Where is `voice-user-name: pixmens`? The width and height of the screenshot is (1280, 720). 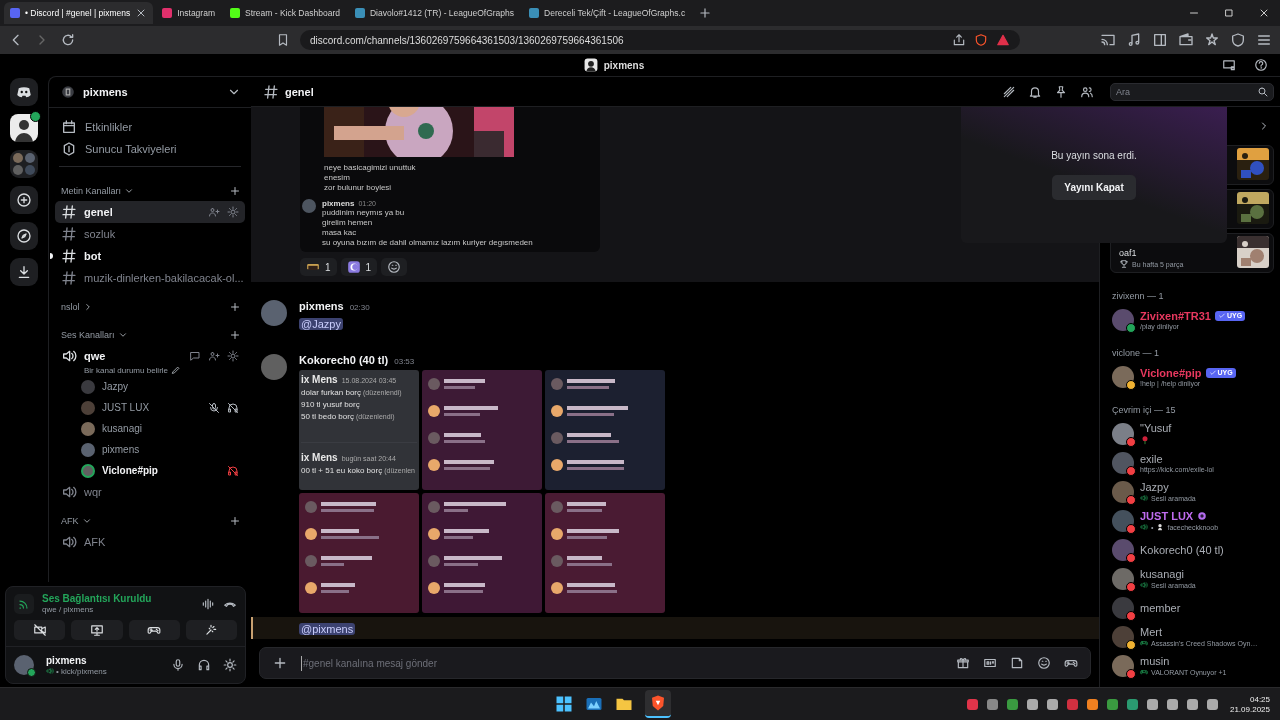 voice-user-name: pixmens is located at coordinates (121, 449).